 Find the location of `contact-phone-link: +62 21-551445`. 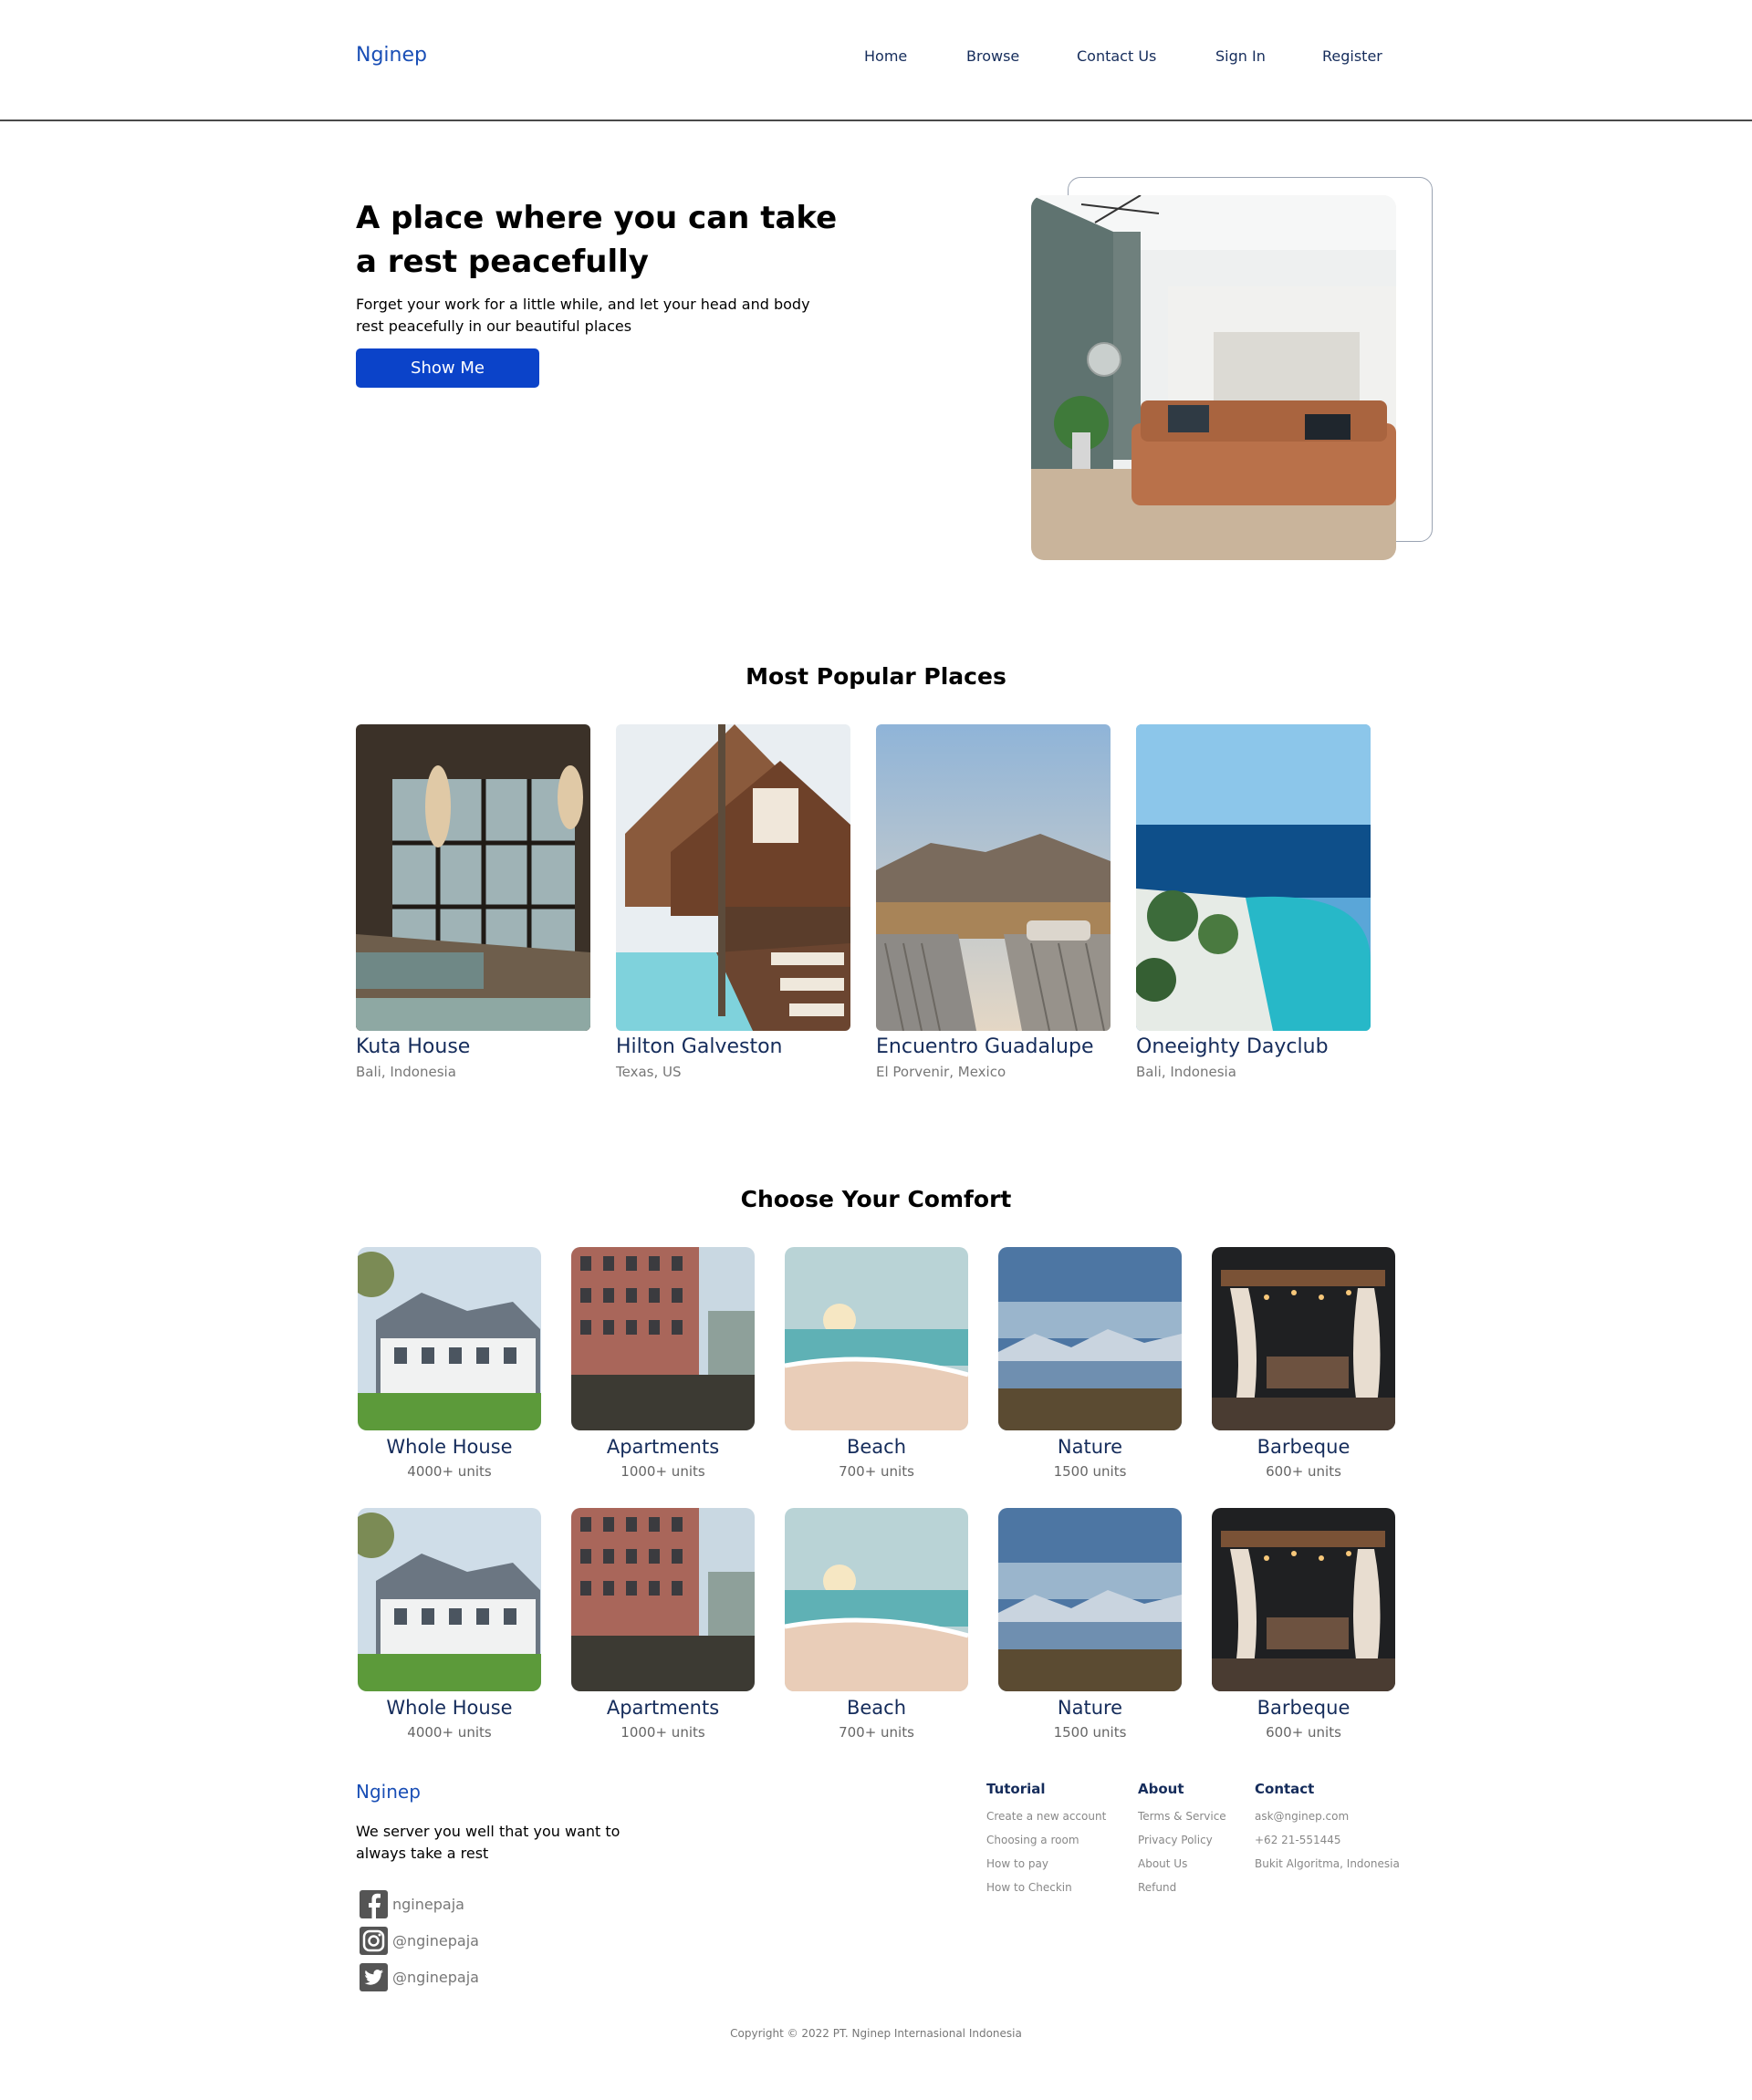

contact-phone-link: +62 21-551445 is located at coordinates (1327, 1840).